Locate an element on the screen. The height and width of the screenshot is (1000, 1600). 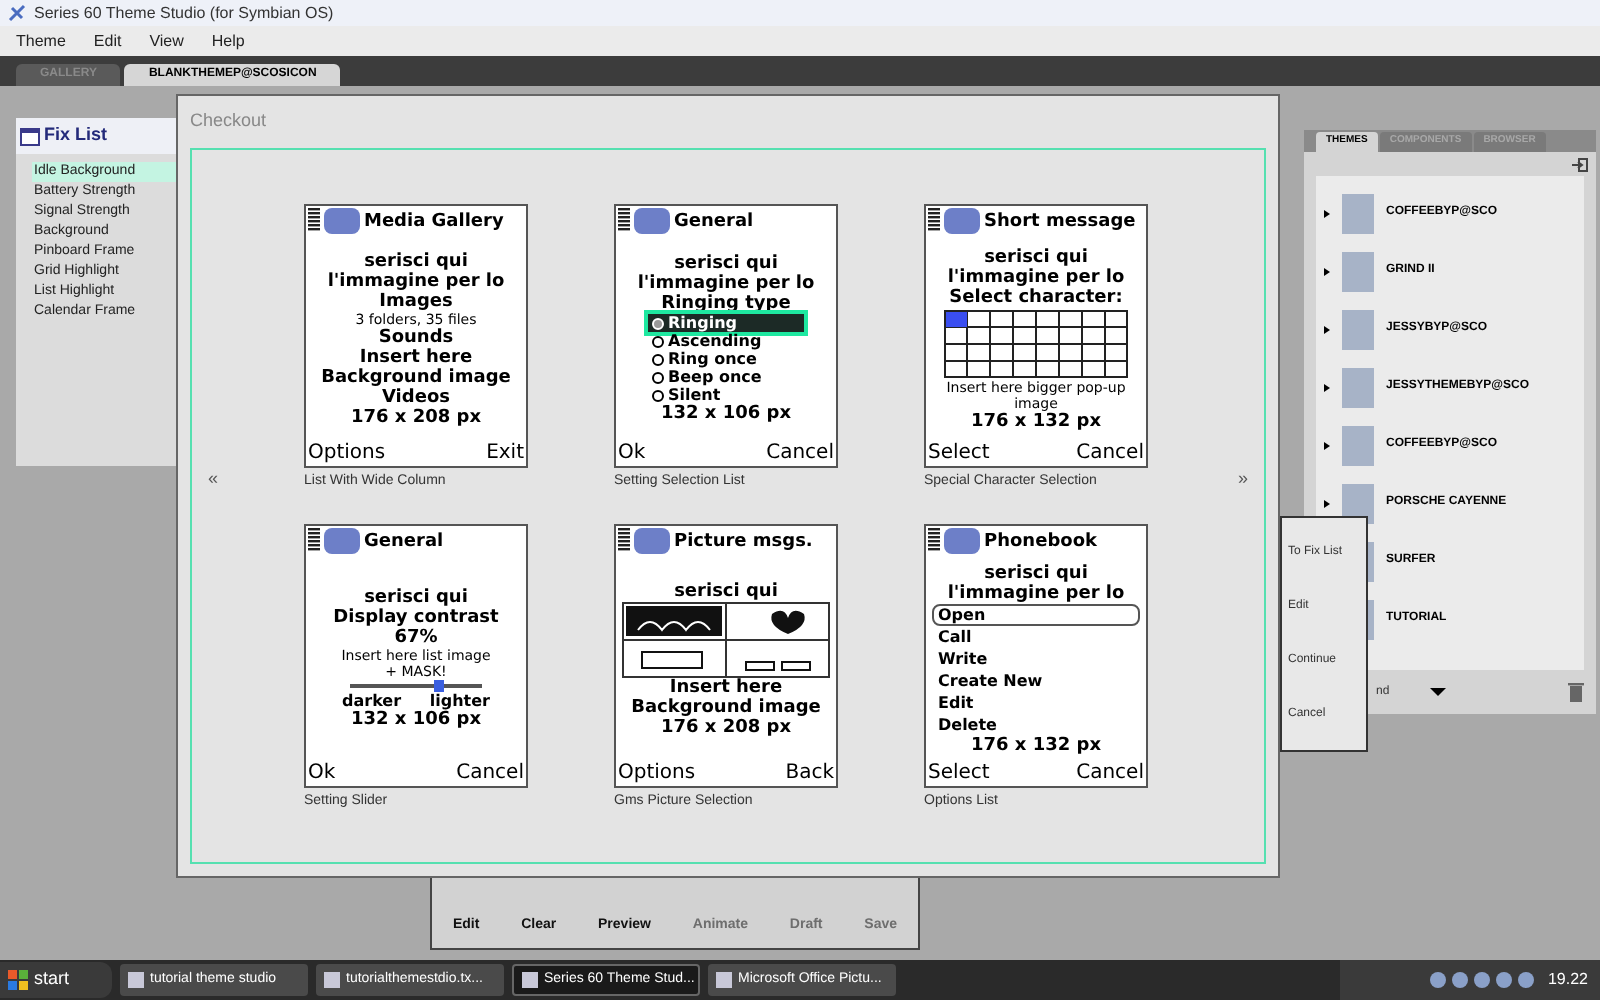
menu-option: Write is located at coordinates (1036, 658).